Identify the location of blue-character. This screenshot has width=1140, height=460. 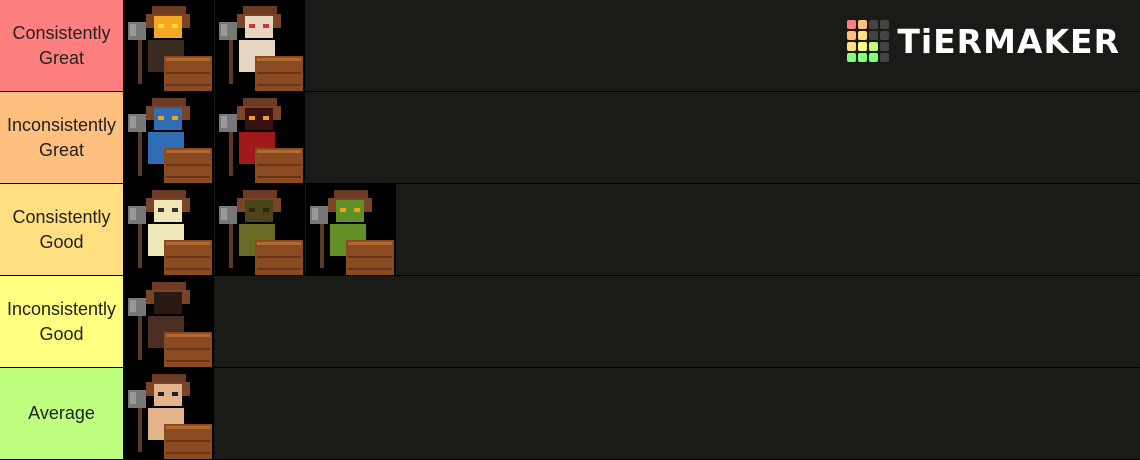
(169, 137).